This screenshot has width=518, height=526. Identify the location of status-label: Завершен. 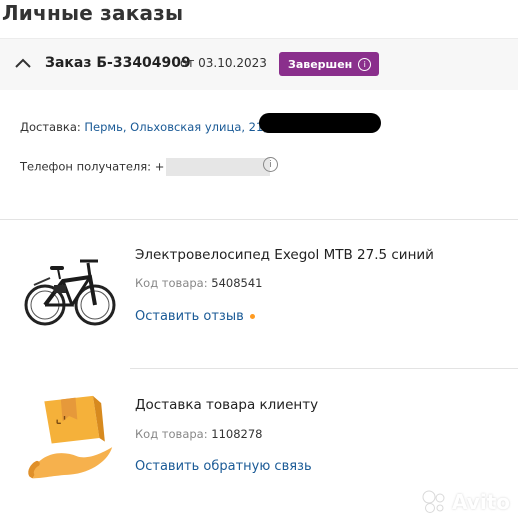
(320, 64).